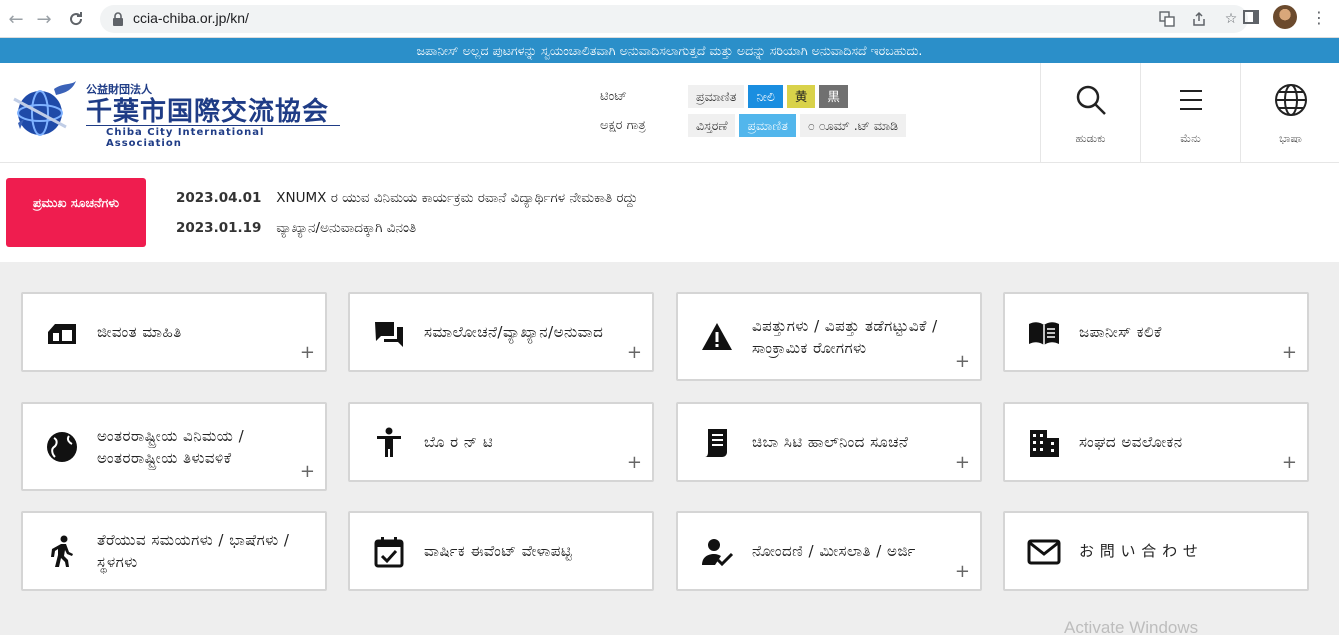 The width and height of the screenshot is (1339, 638). I want to click on card-city-hall-notice: ಚಿಬಾ ಸಿಟಿ ಹಾಲ್‌ನಿಂದ ಸೂಚನೆ +, so click(829, 442).